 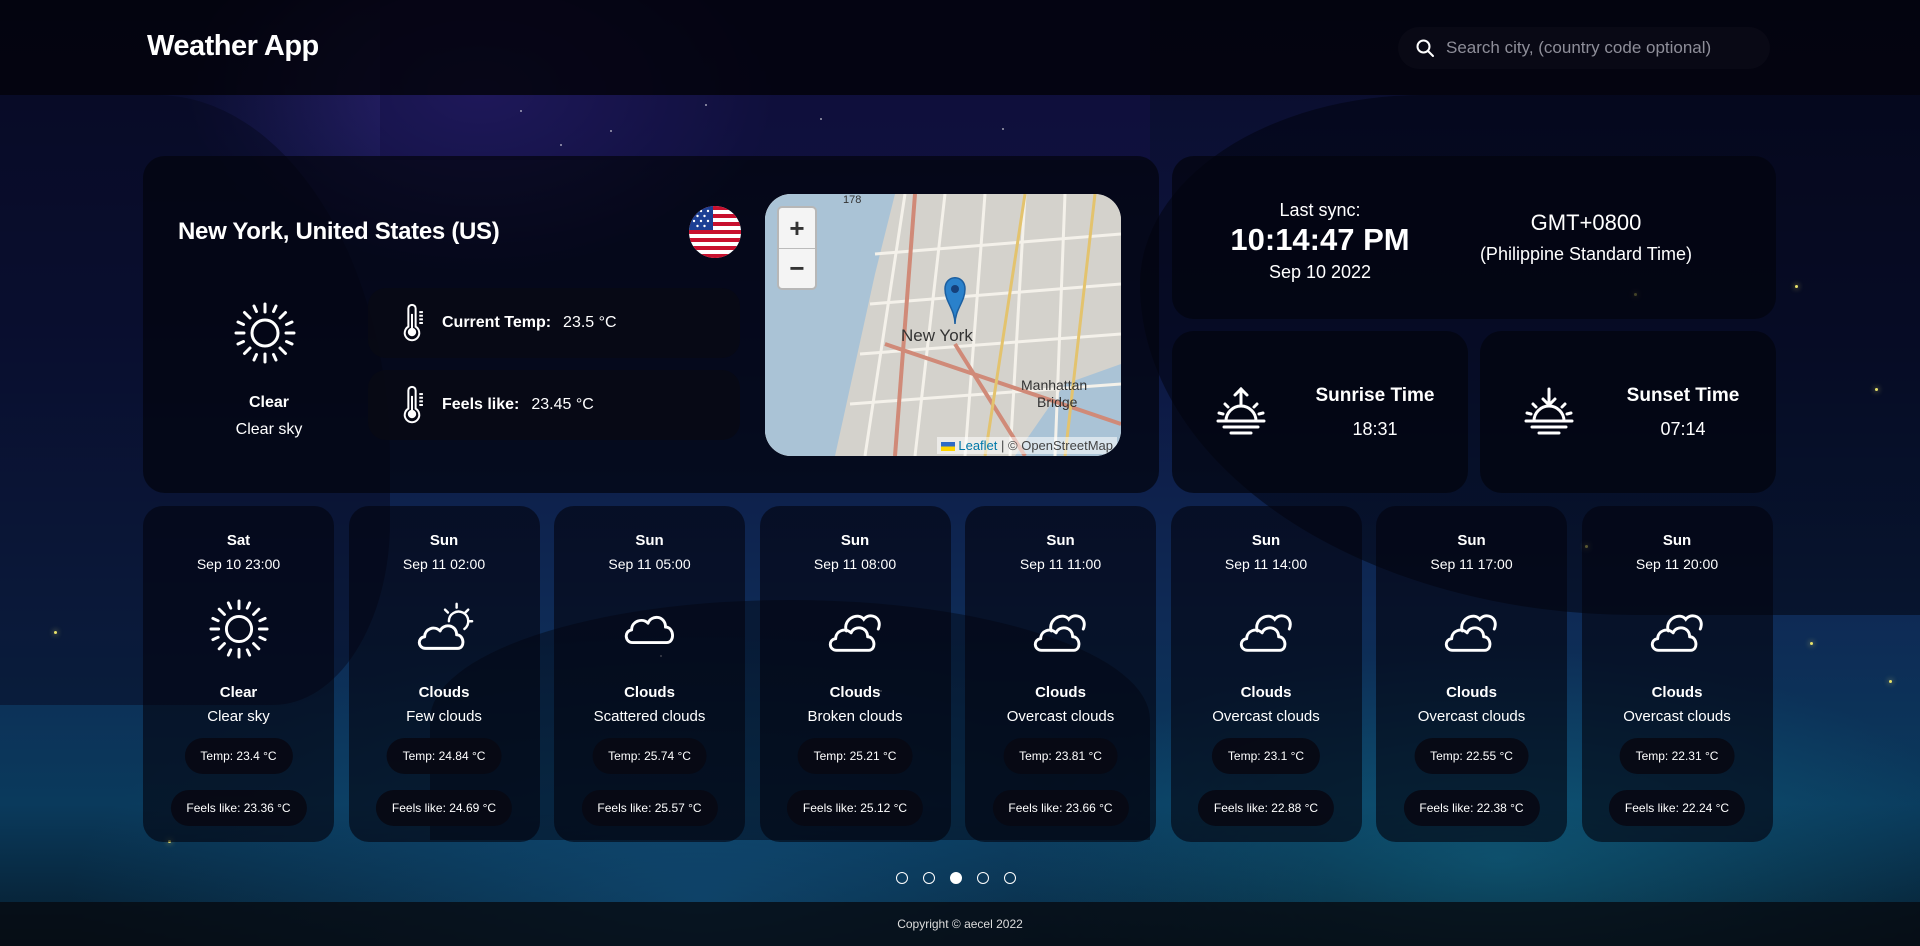 I want to click on current-description: Clear sky, so click(x=269, y=429).